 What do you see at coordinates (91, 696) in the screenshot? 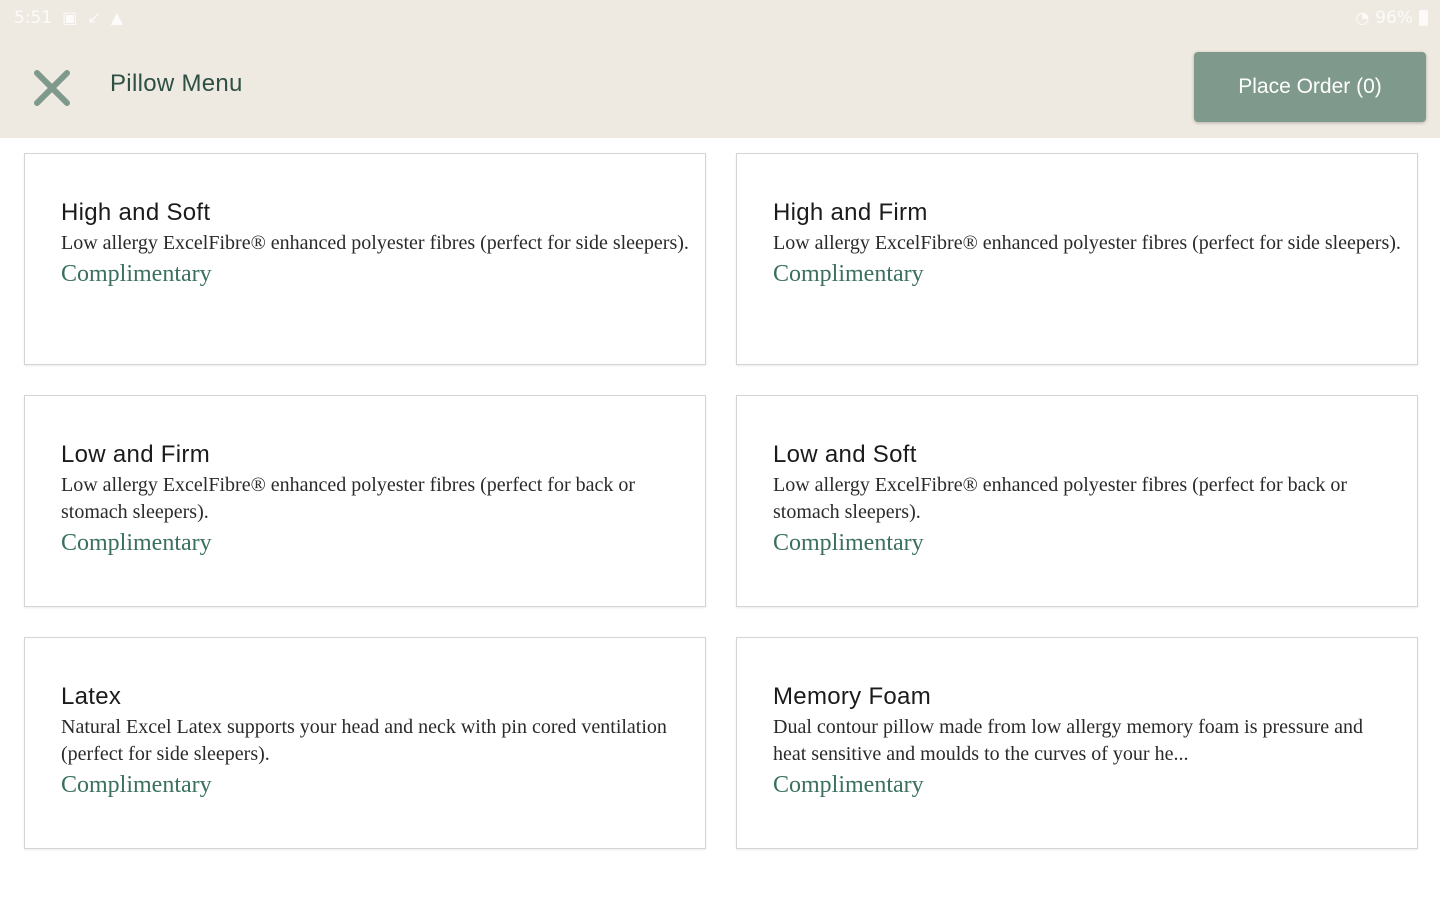
I see `pillow-name: Latex` at bounding box center [91, 696].